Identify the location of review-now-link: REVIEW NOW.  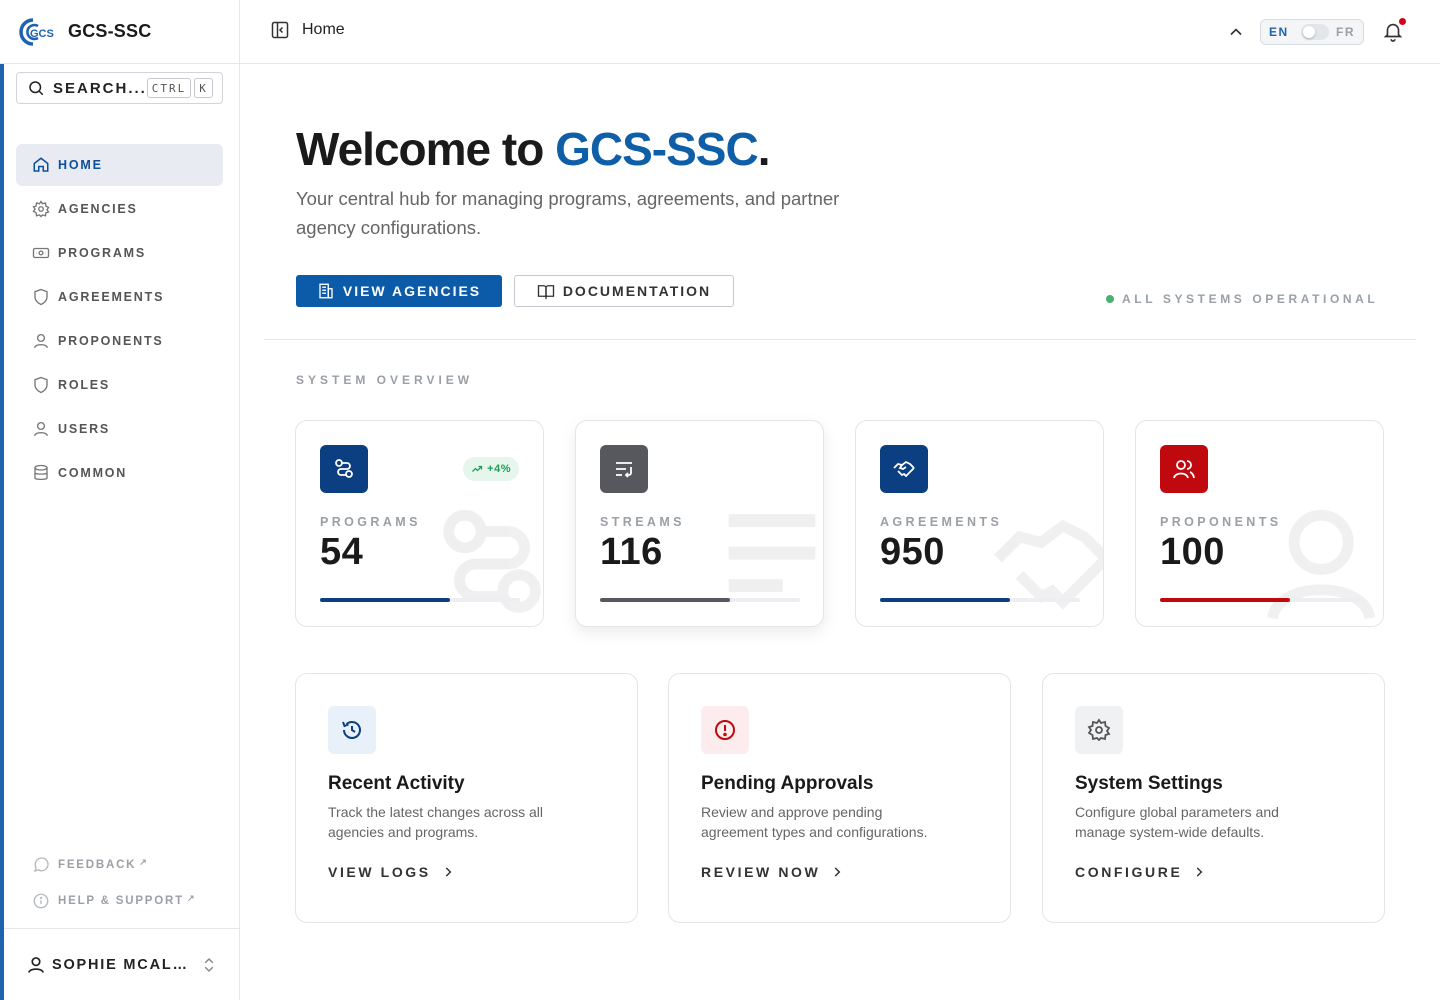
(772, 872).